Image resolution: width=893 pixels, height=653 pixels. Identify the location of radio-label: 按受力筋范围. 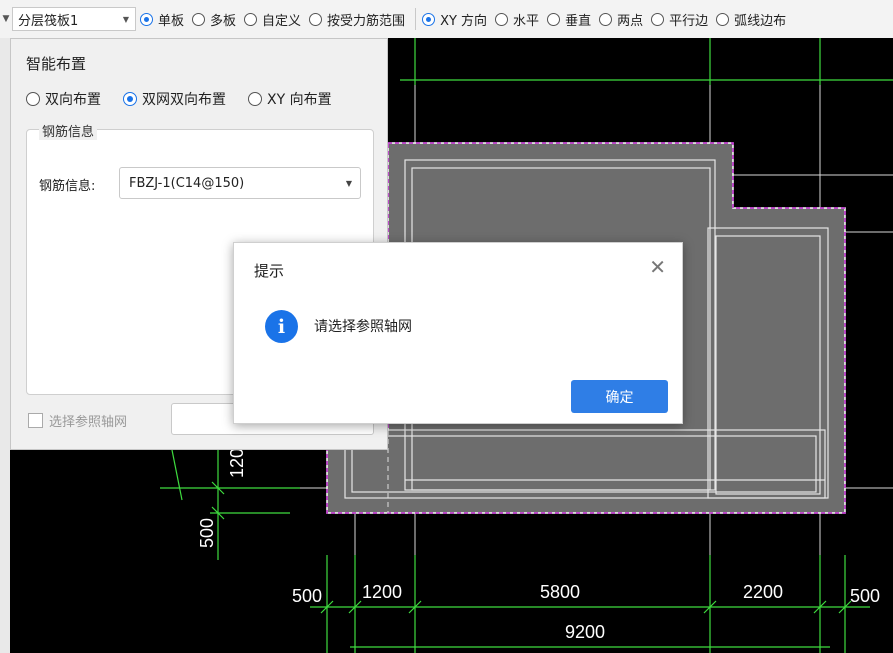
(366, 21).